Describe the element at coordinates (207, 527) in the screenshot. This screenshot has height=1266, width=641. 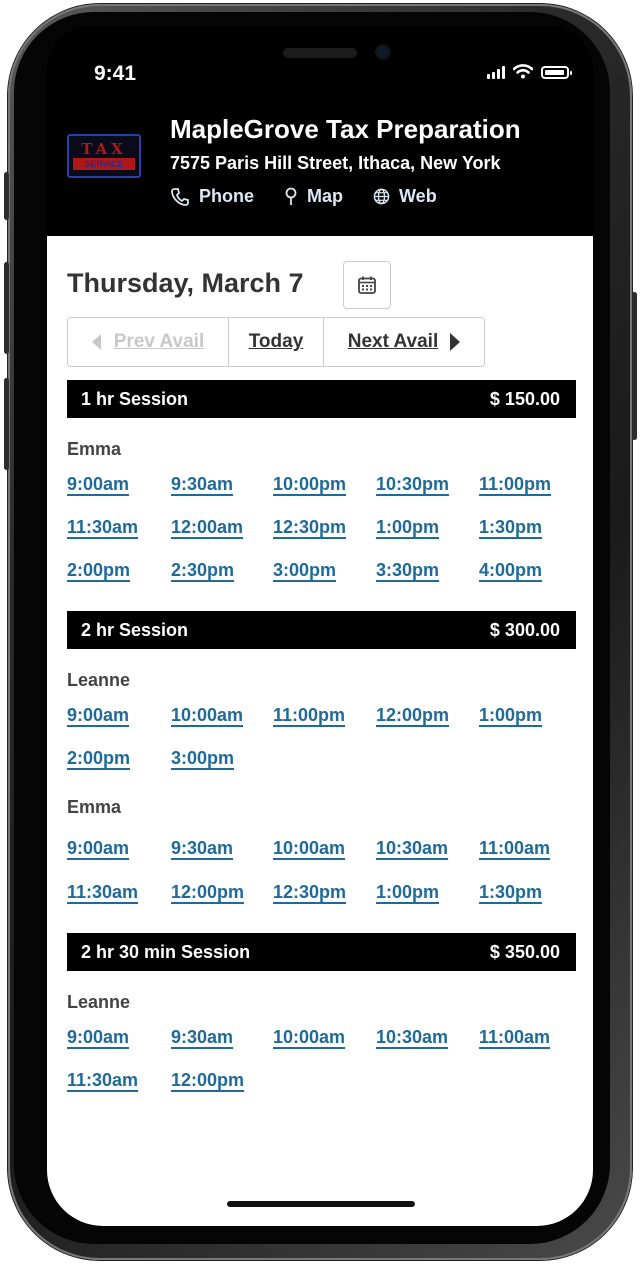
I see `time-slot: 12:00am` at that location.